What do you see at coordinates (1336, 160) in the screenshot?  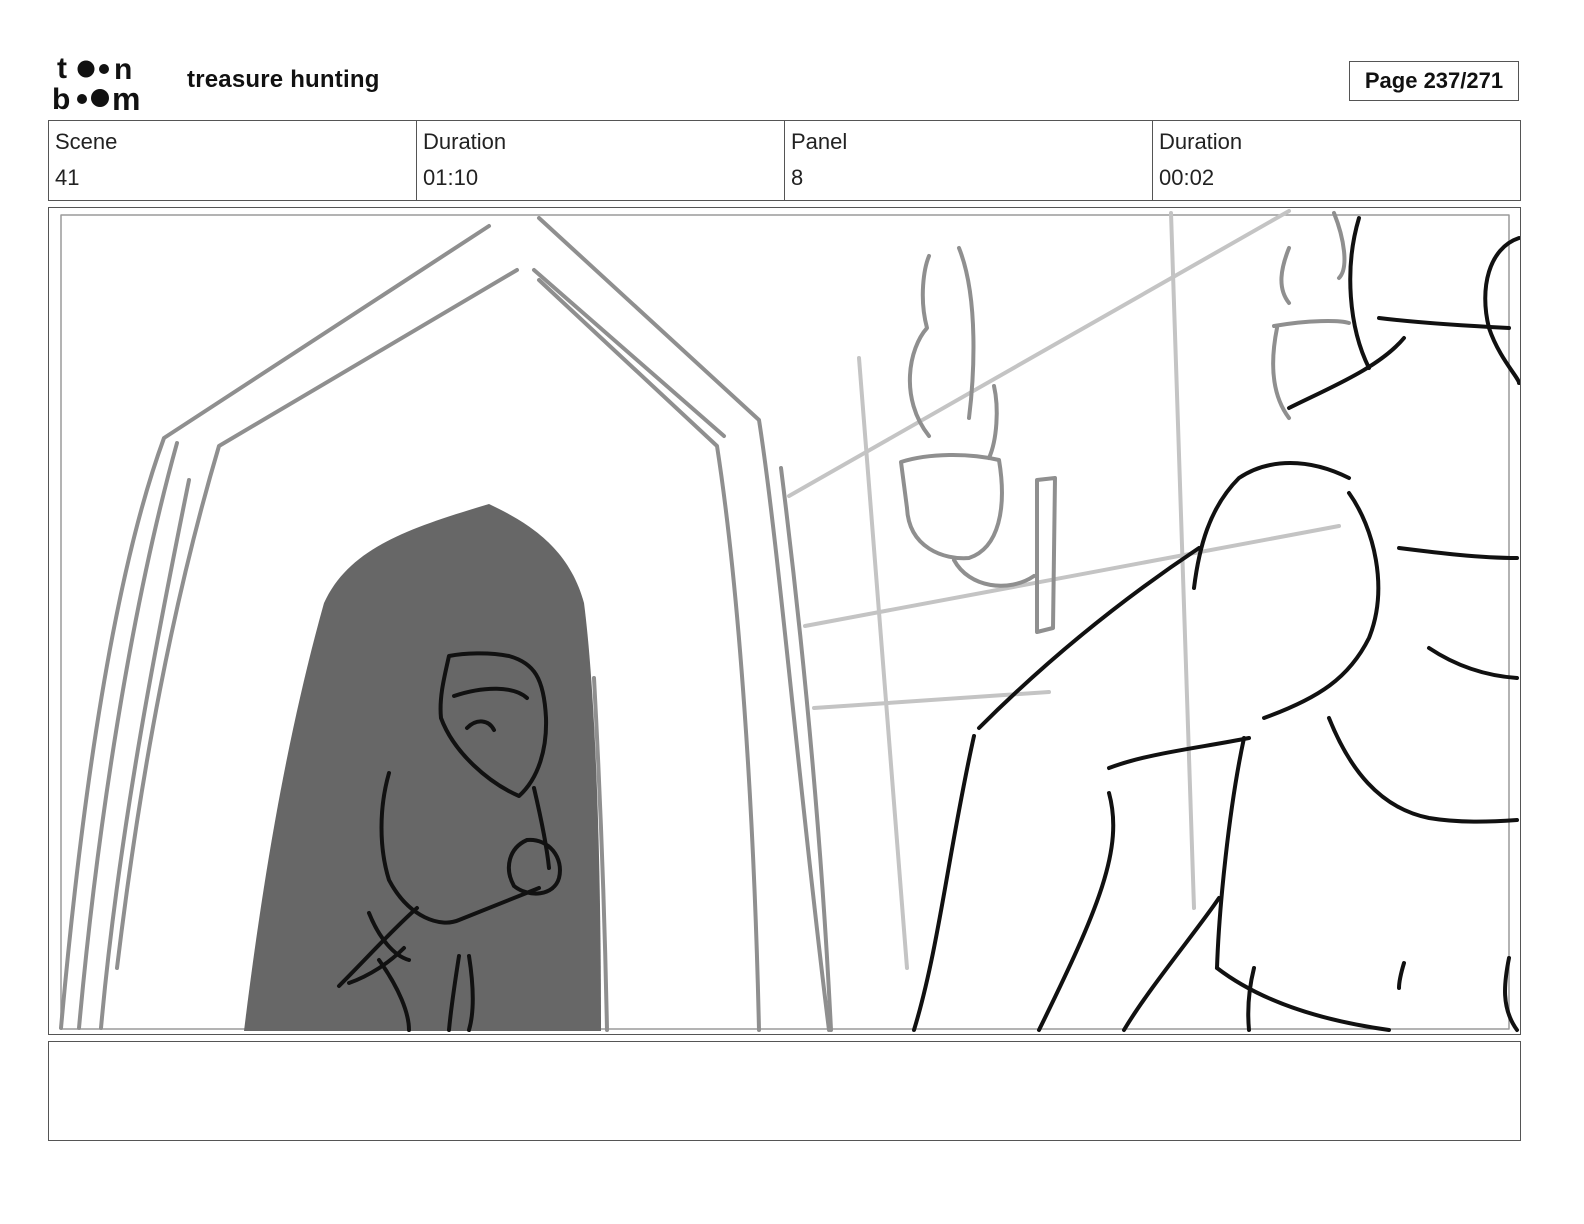 I see `panel-duration-cell: Duration 00:02` at bounding box center [1336, 160].